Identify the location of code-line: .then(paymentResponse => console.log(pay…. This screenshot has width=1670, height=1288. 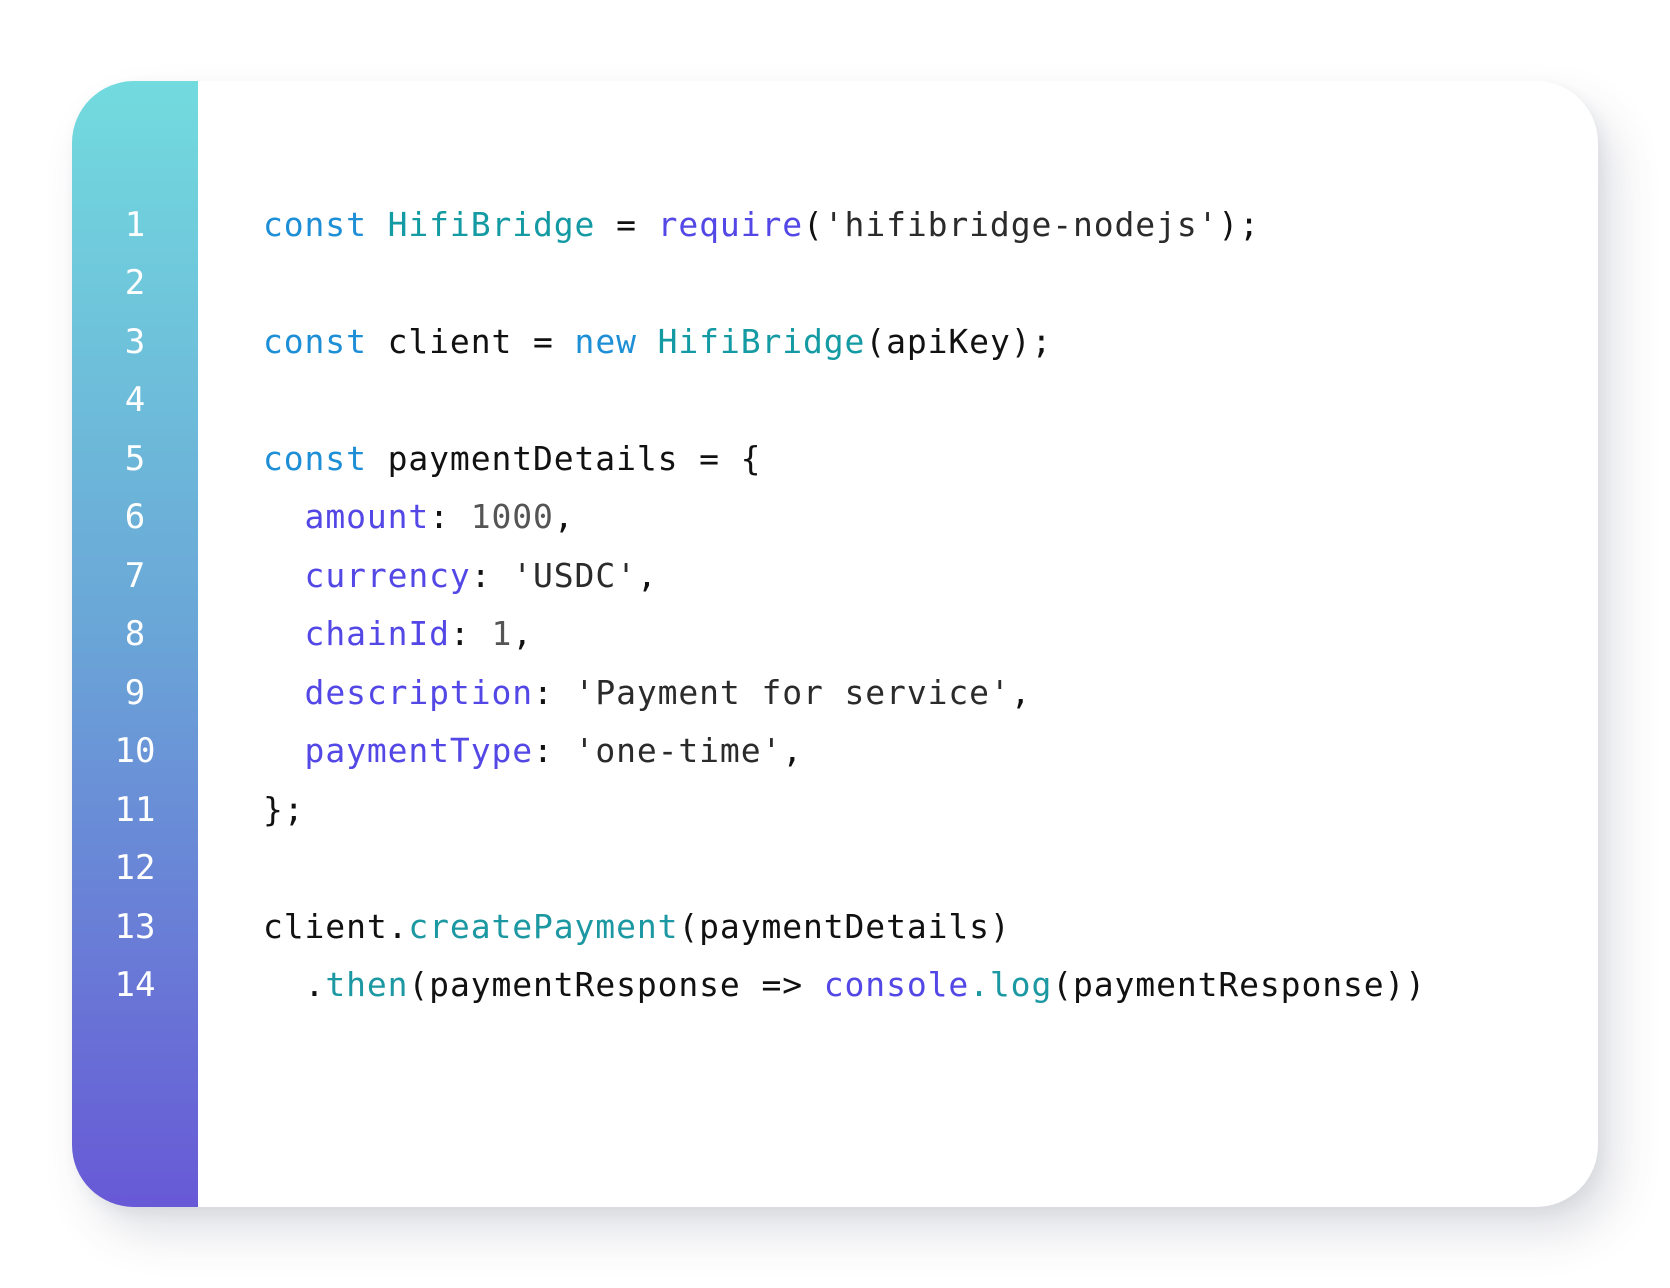
(844, 985).